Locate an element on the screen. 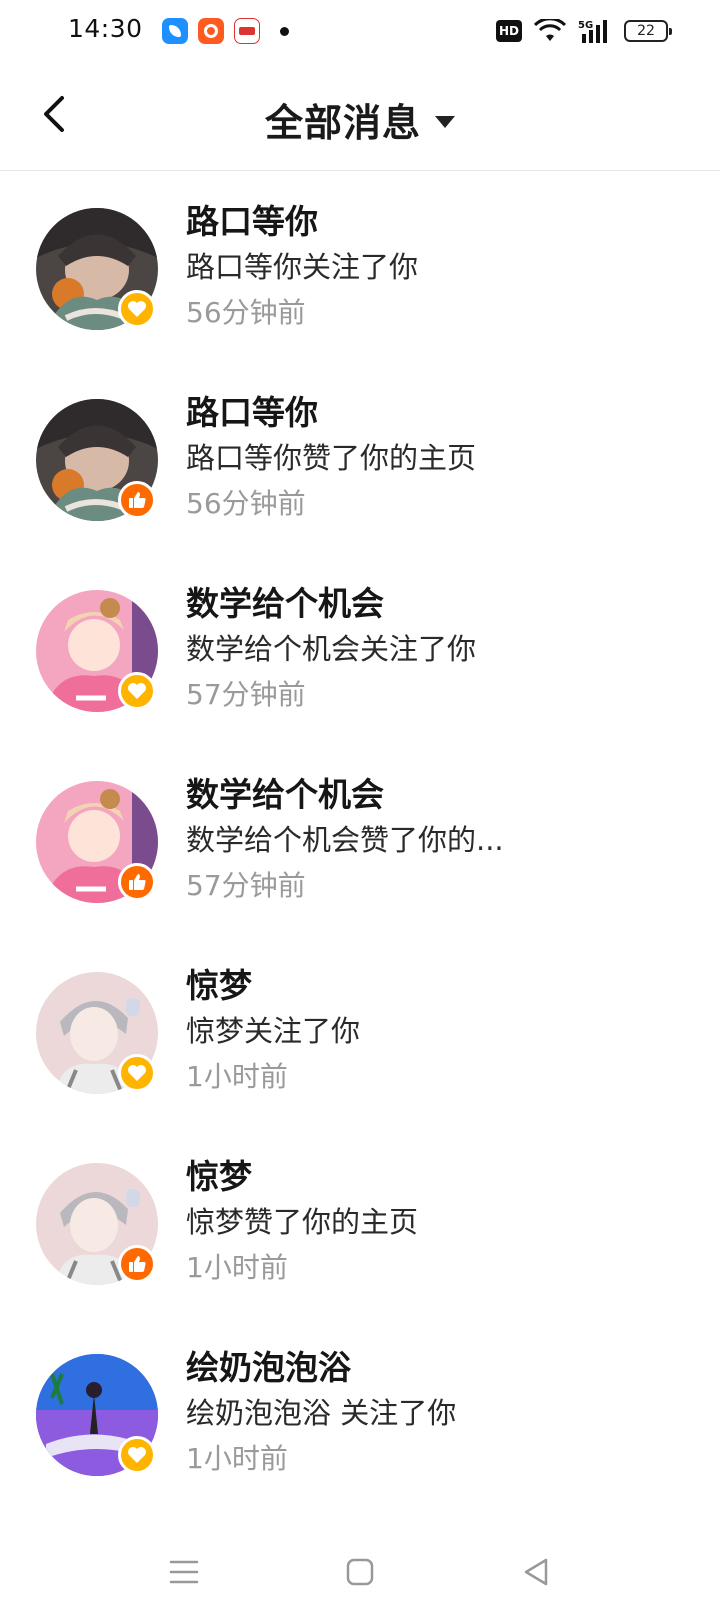 The height and width of the screenshot is (1612, 720). message-content: 绘奶泡泡浴 关注了你 is located at coordinates (321, 1413).